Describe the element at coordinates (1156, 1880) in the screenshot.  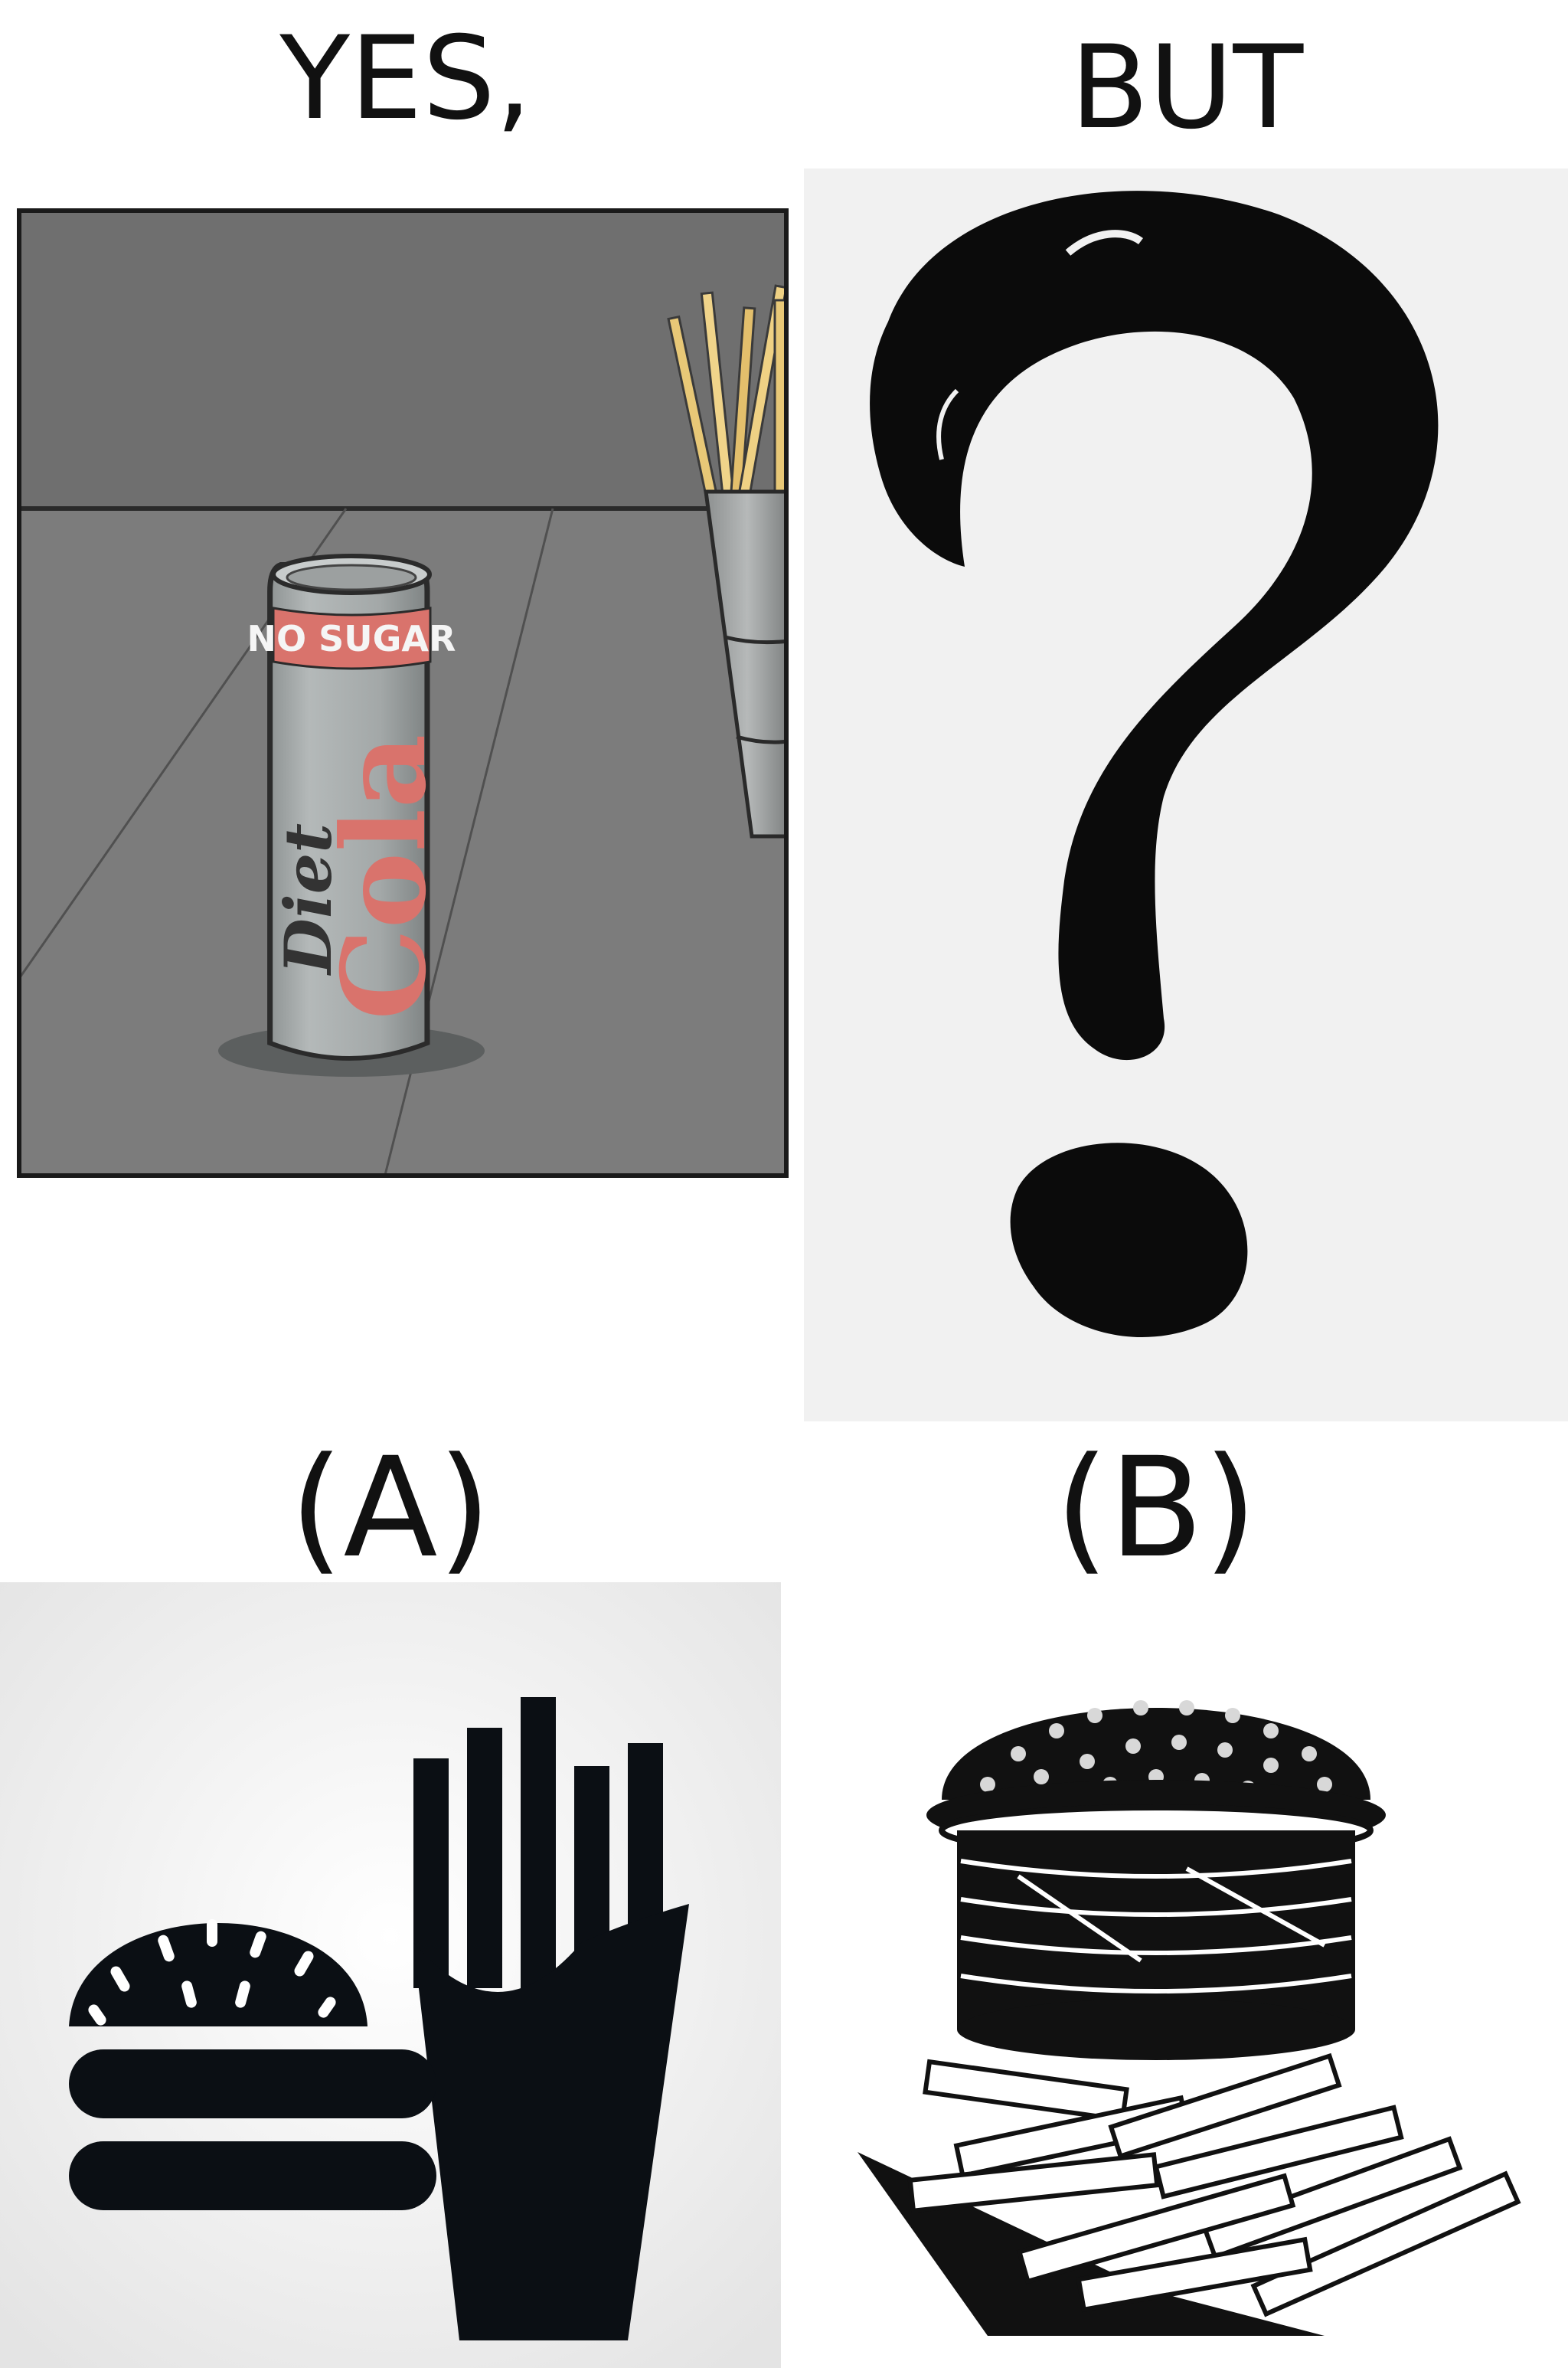
I see `stacked-burger` at that location.